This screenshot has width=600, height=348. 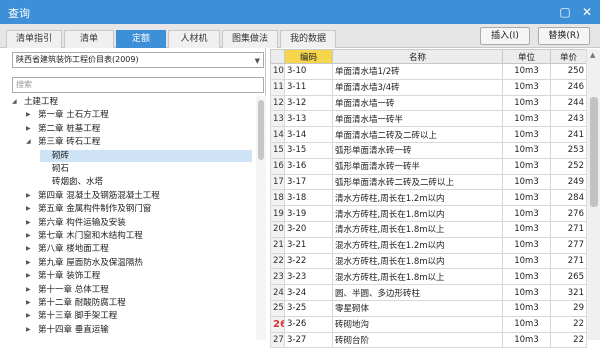 What do you see at coordinates (565, 12) in the screenshot?
I see `restore-icon: ▢` at bounding box center [565, 12].